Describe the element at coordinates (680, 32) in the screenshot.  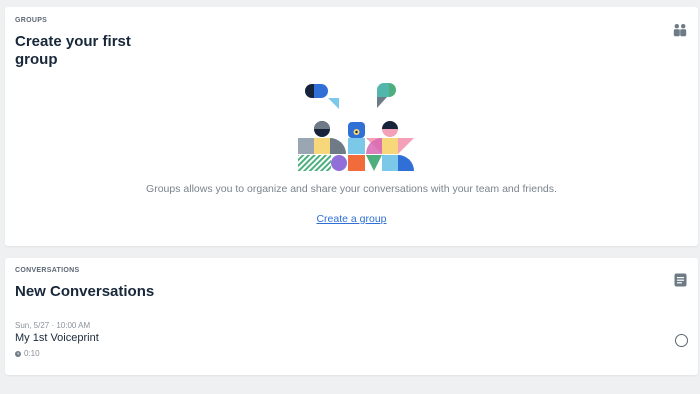
I see `groups-icon` at that location.